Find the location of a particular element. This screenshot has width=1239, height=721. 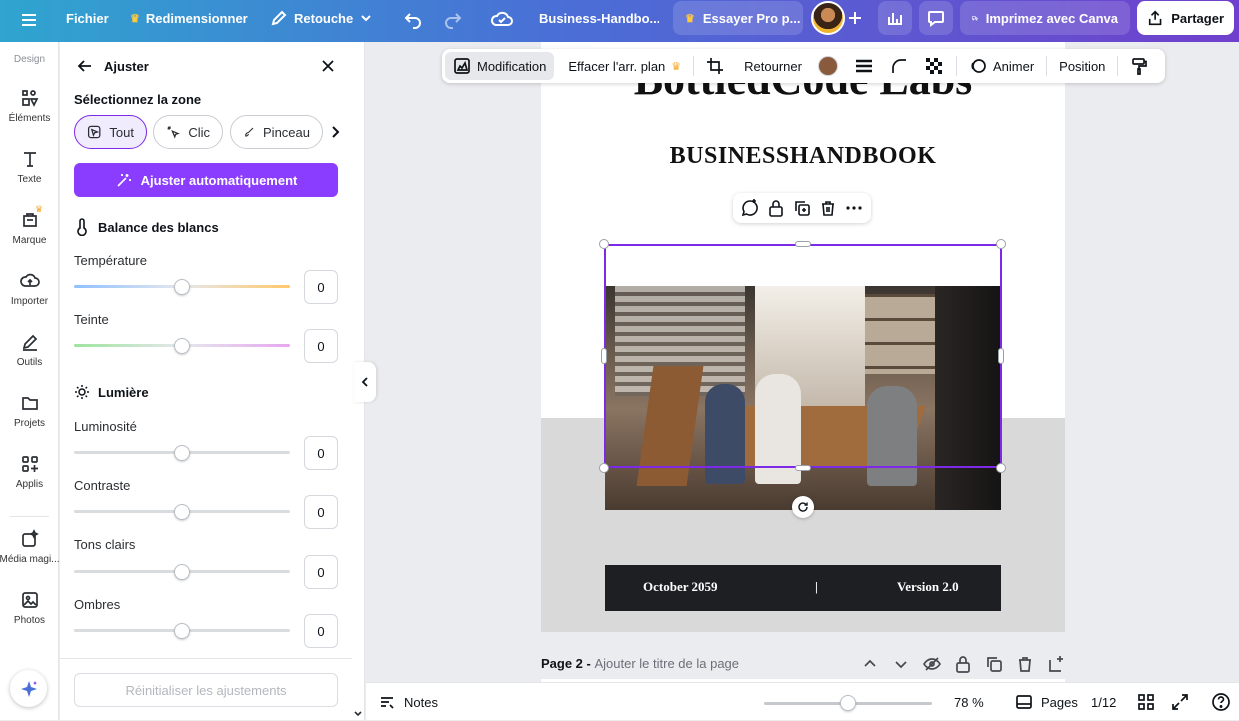

highlights-value-input: 0 is located at coordinates (321, 572).